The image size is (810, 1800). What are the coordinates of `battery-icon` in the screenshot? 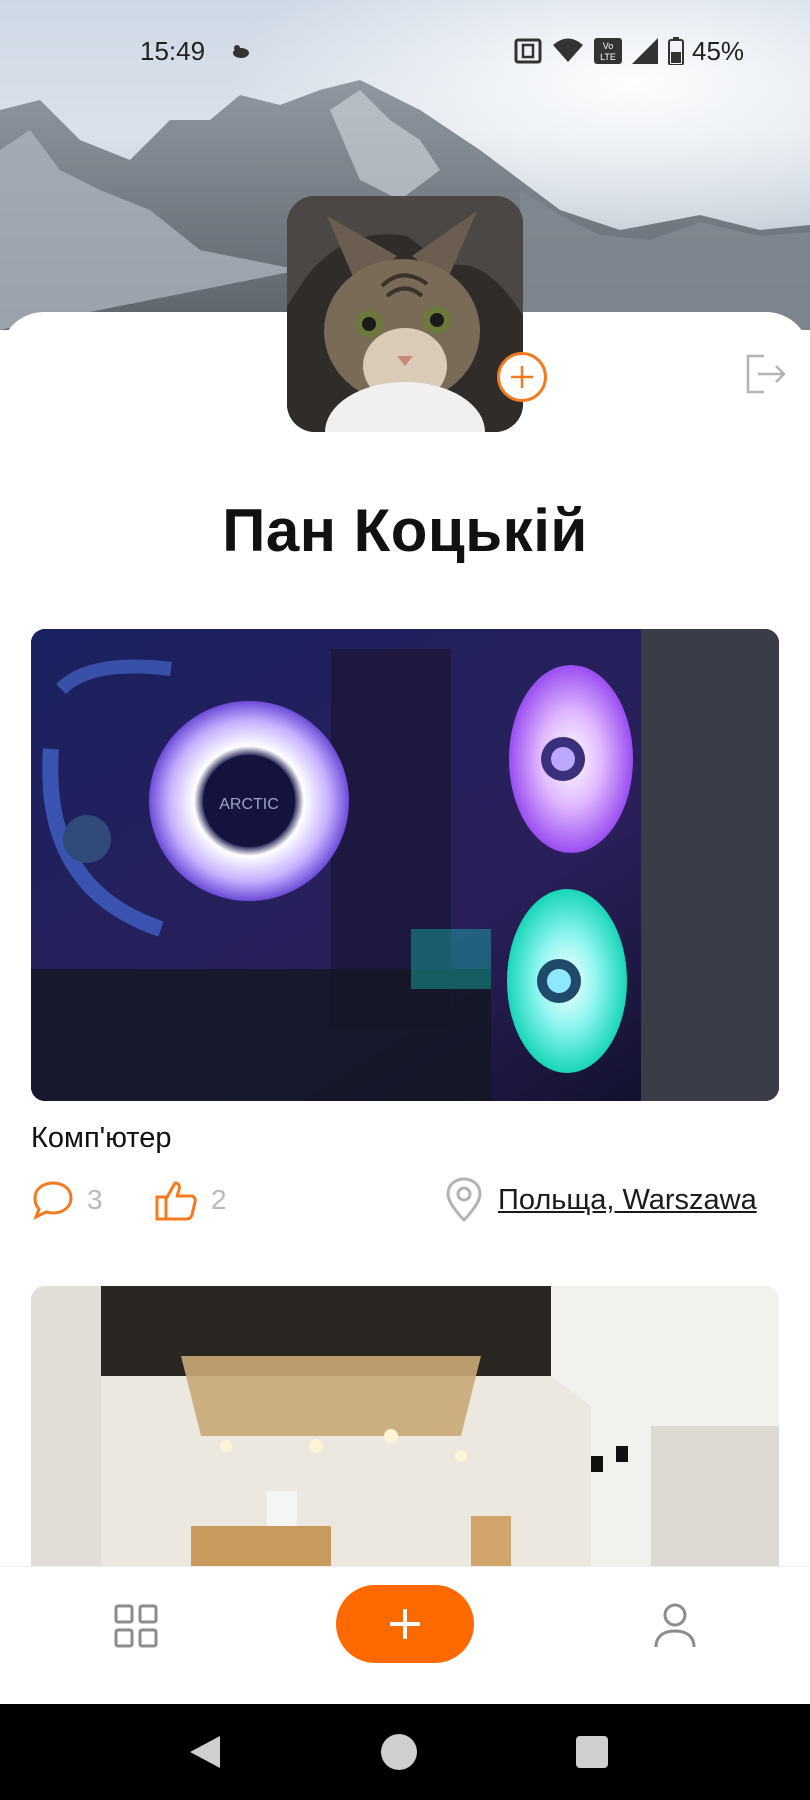 It's located at (676, 51).